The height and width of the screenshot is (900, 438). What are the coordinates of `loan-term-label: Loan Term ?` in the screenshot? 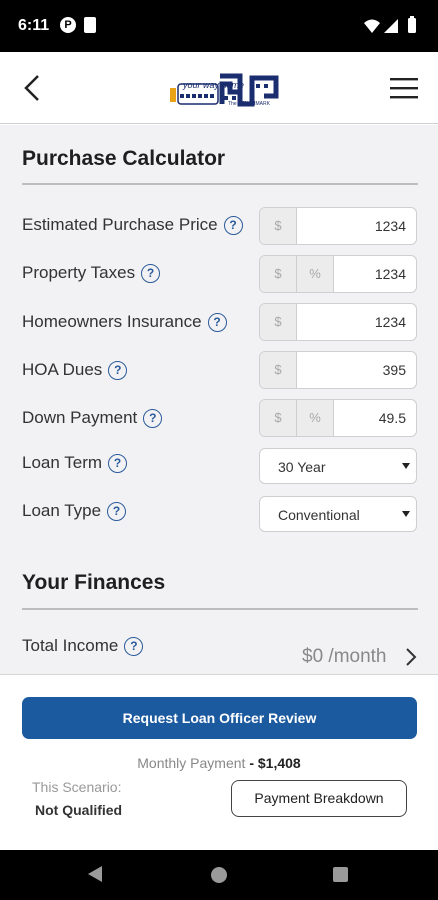 It's located at (75, 463).